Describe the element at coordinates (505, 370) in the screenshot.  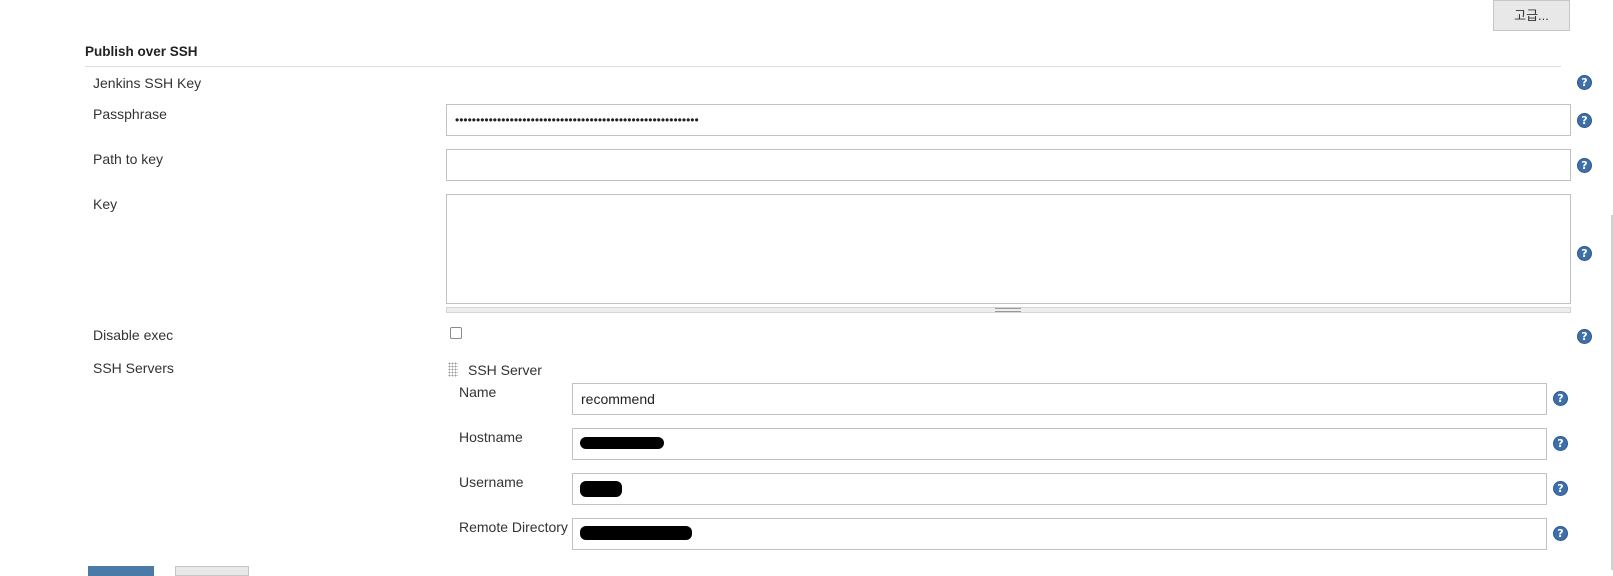
I see `ssh-server-title: SSH Server` at that location.